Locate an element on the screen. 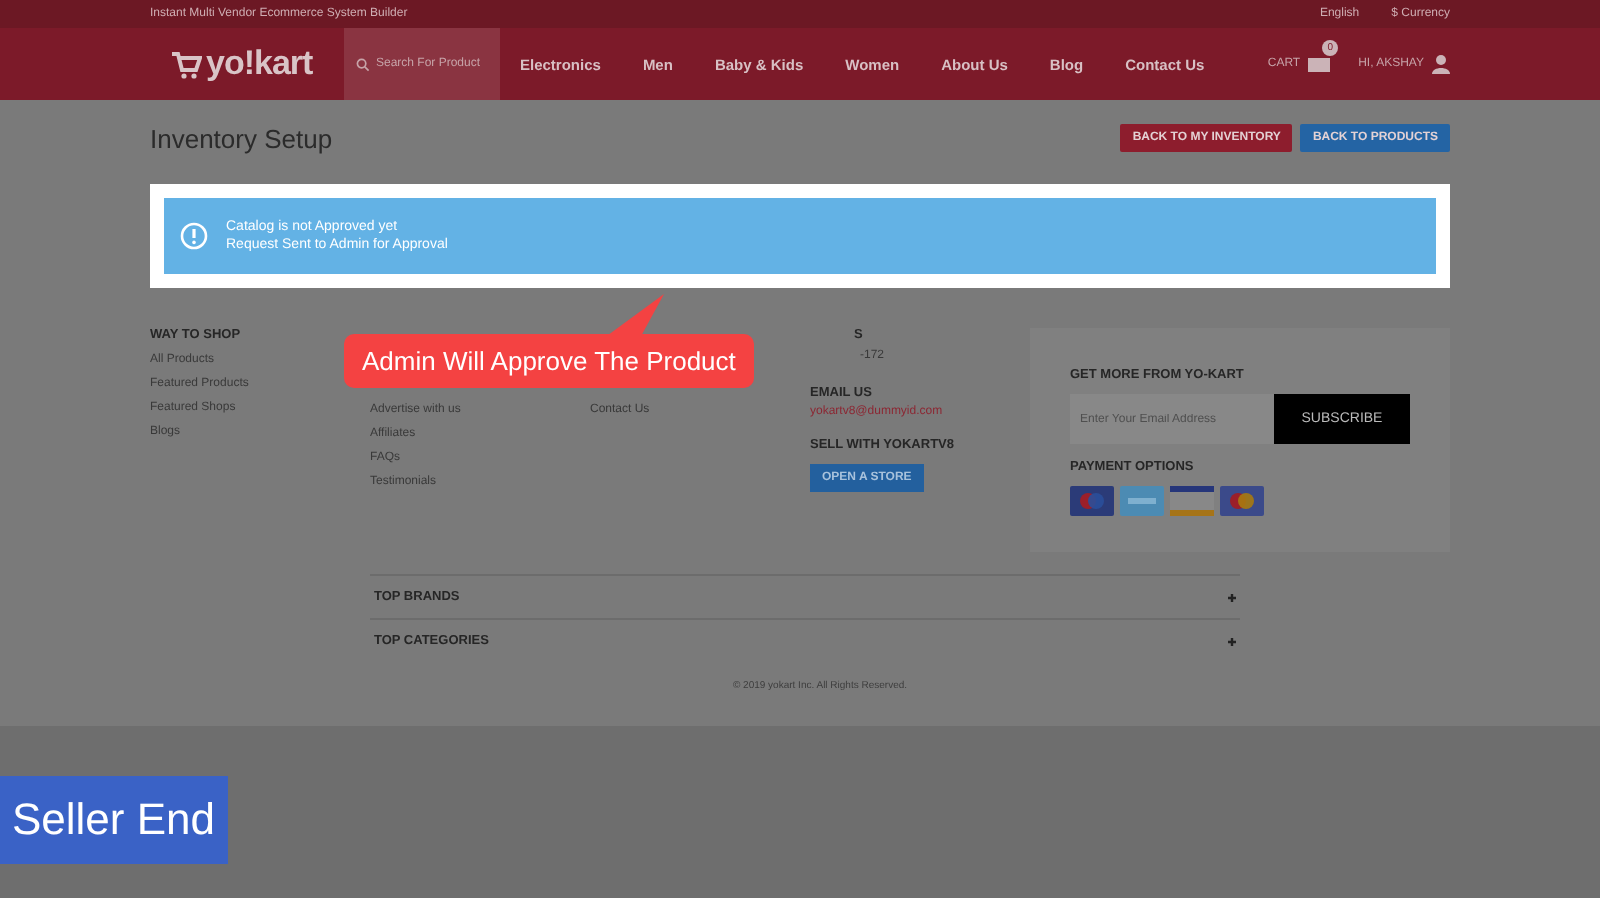  seller-end-label: Seller End is located at coordinates (114, 820).